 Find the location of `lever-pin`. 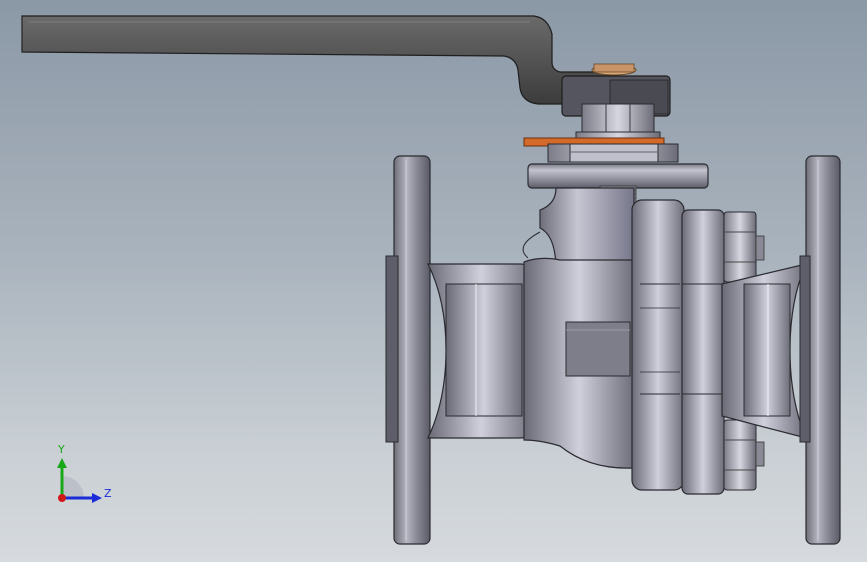

lever-pin is located at coordinates (614, 69).